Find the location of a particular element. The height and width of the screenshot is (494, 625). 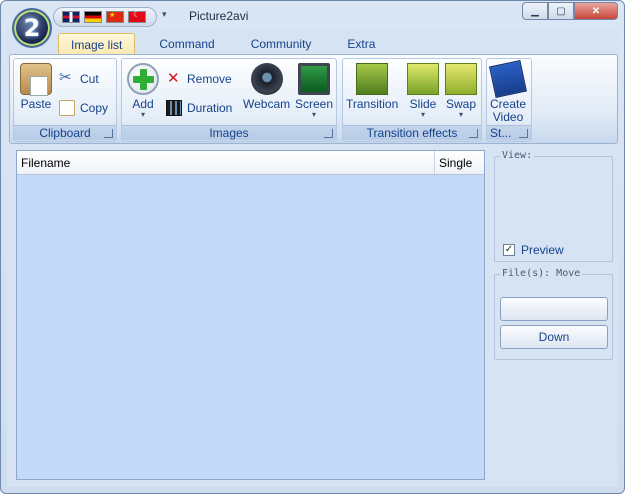

paste-button: Paste is located at coordinates (36, 87).